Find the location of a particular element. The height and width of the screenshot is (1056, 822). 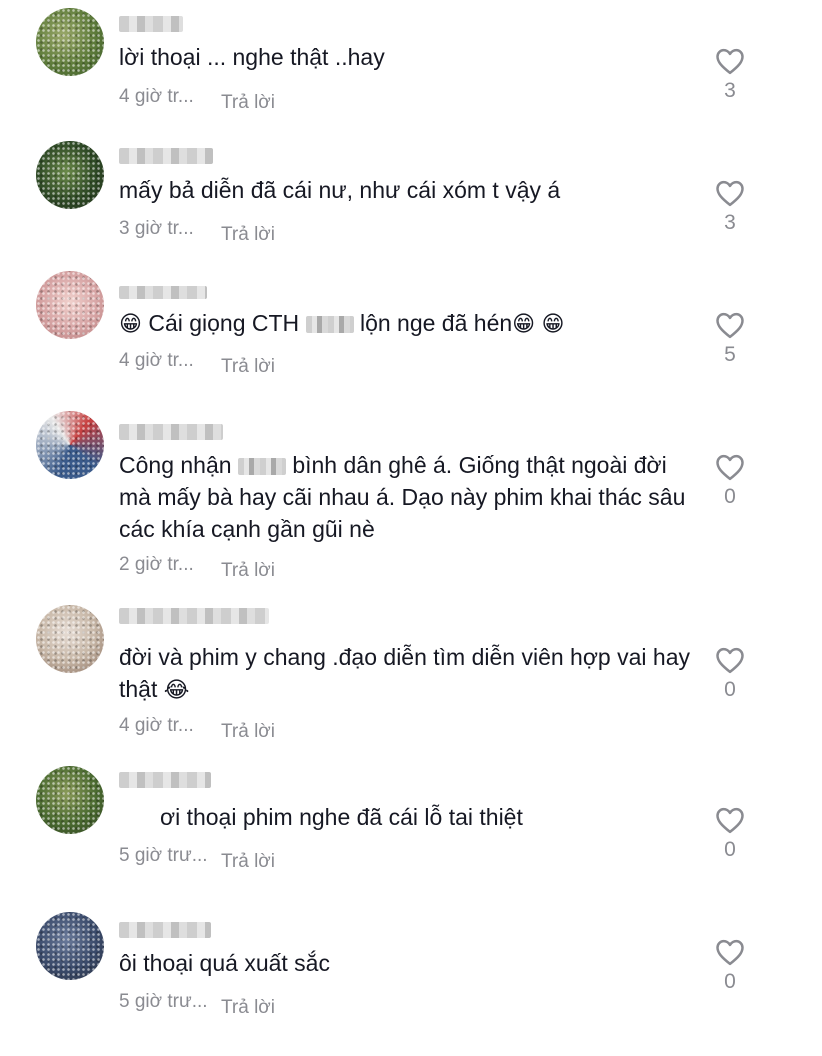

comment-meta: 3 giờ tr... Trả lời is located at coordinates (197, 232).